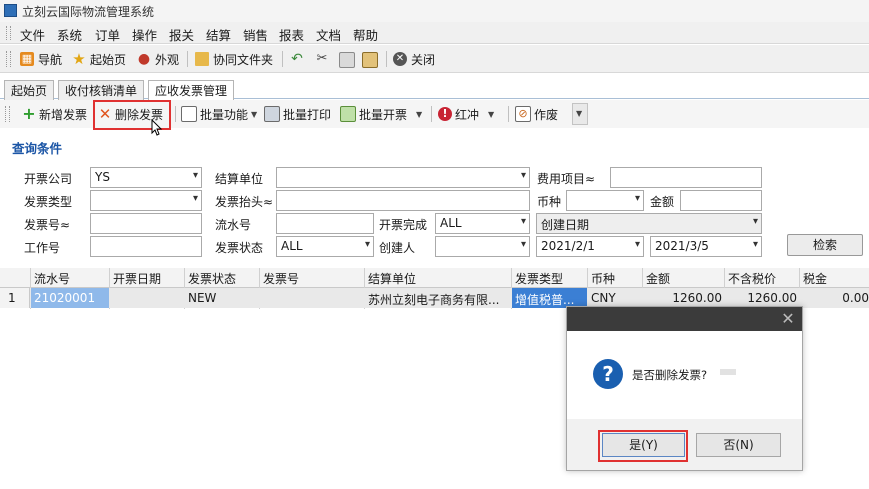  What do you see at coordinates (539, 278) in the screenshot?
I see `col-invoice-type: 发票类型` at bounding box center [539, 278].